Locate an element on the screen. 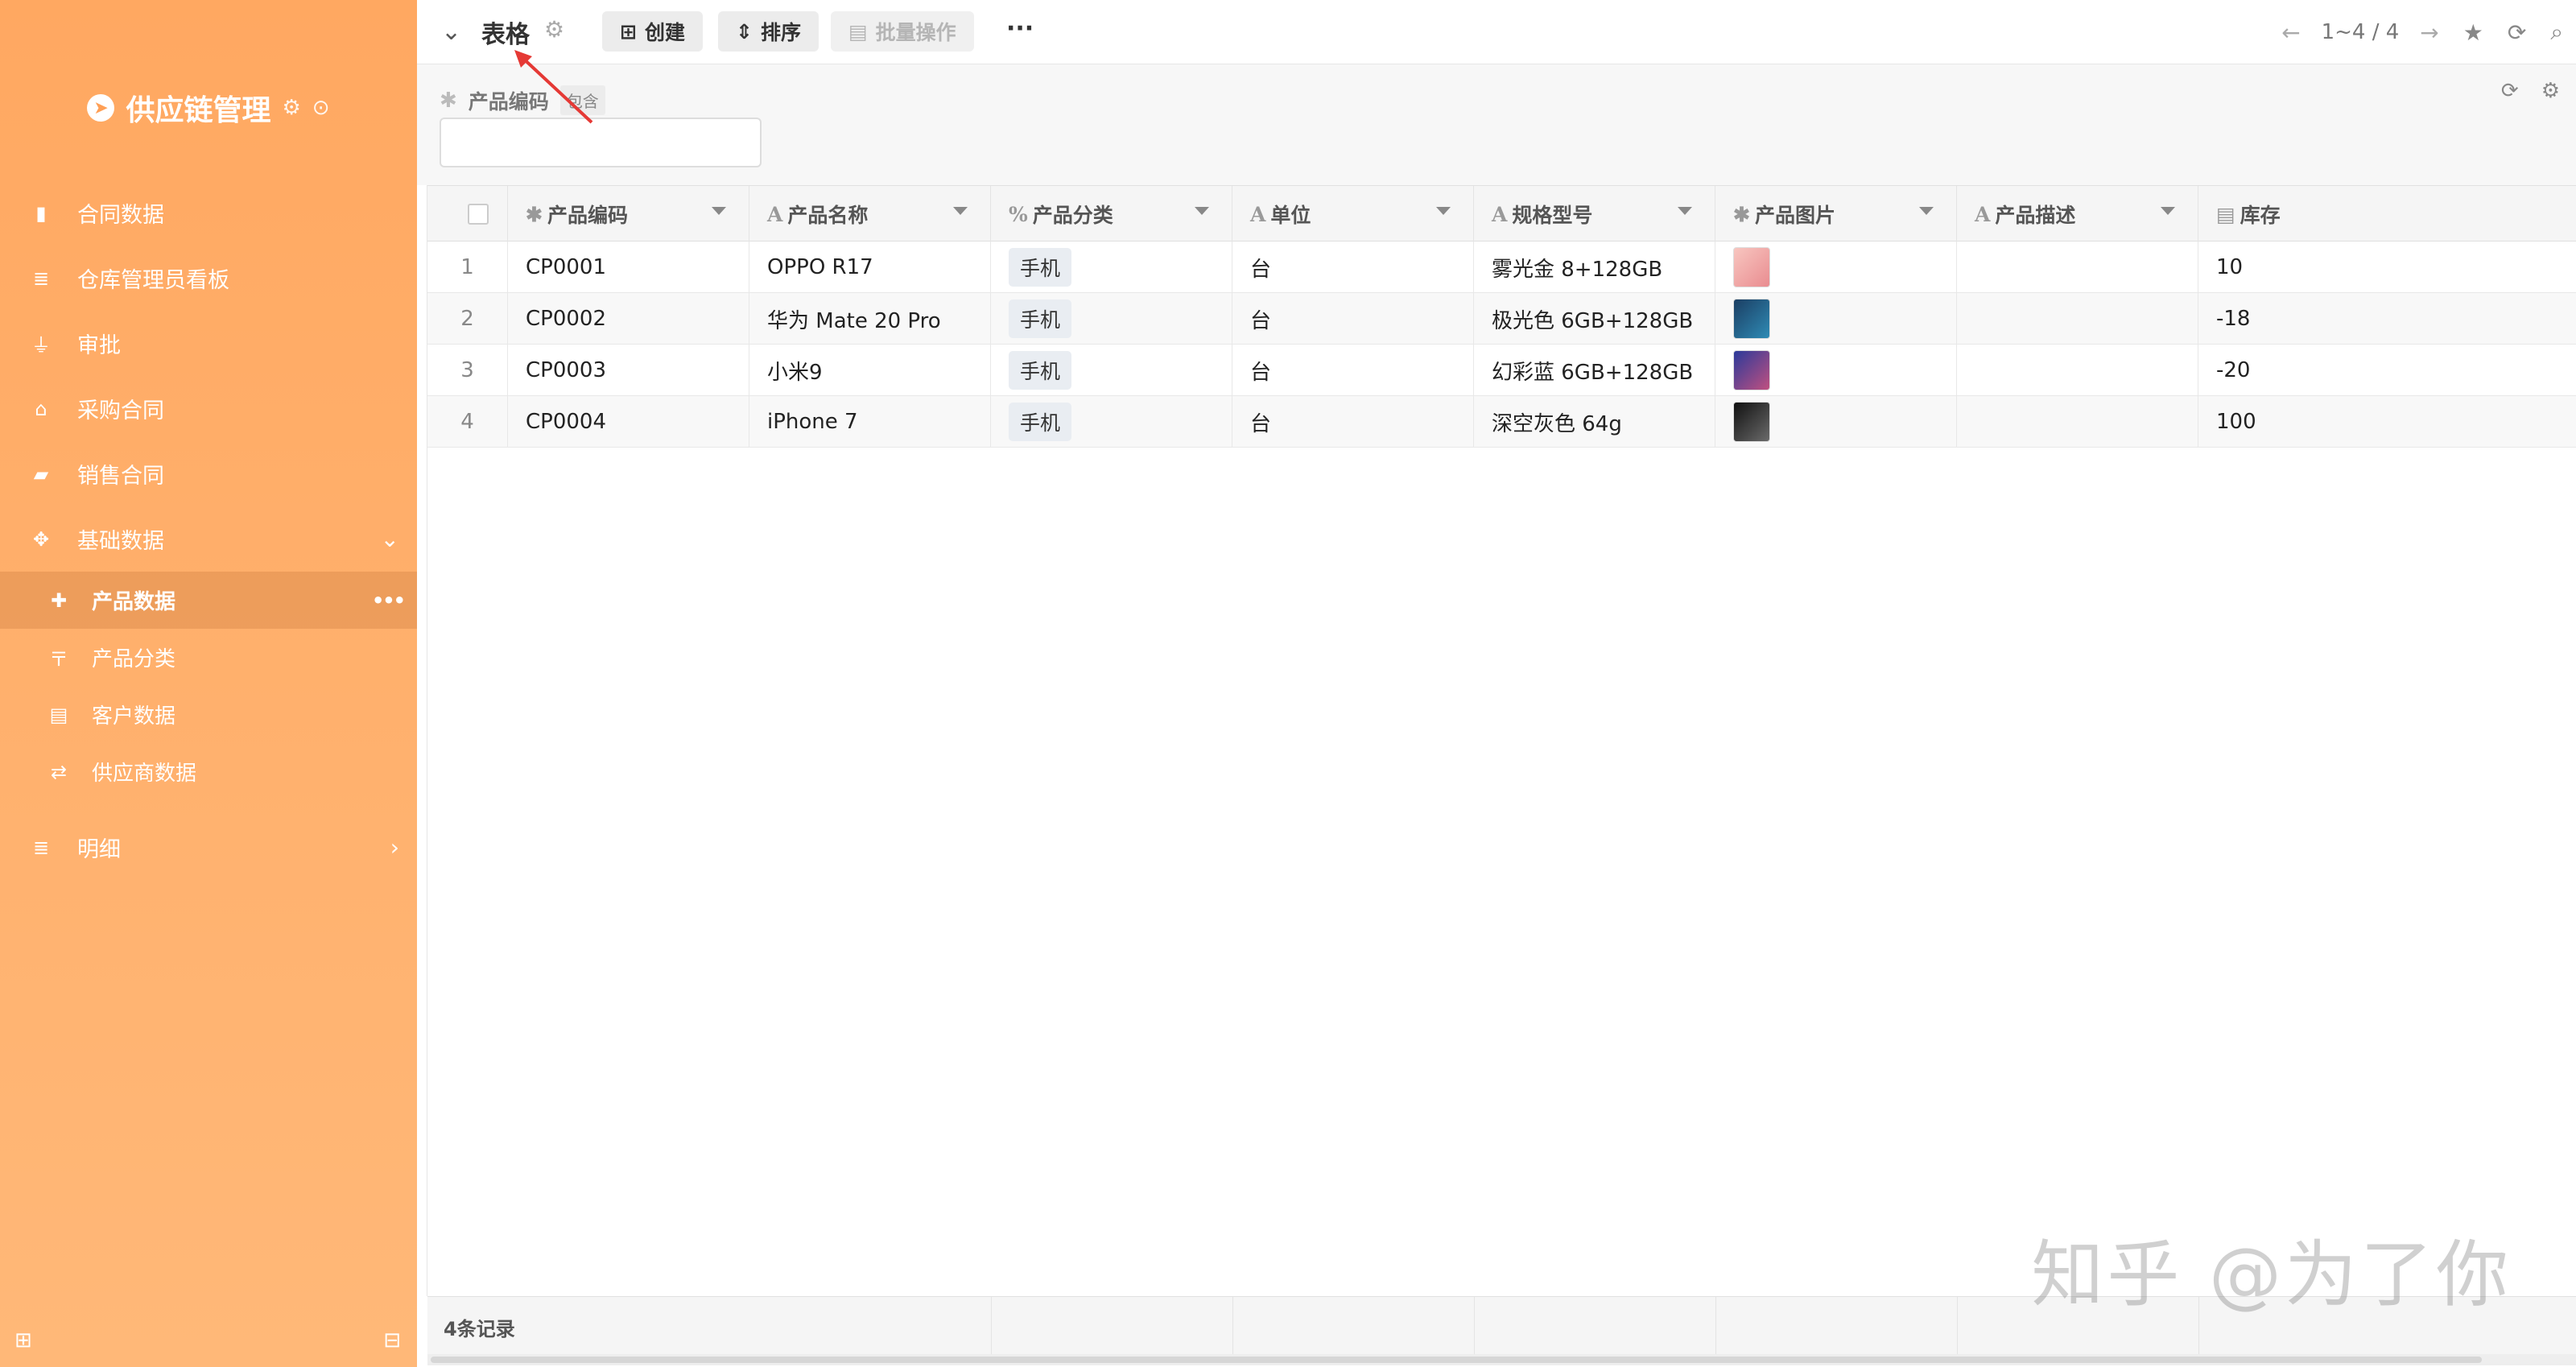 The image size is (2576, 1367). sort-button: ⇕ 排序 is located at coordinates (768, 31).